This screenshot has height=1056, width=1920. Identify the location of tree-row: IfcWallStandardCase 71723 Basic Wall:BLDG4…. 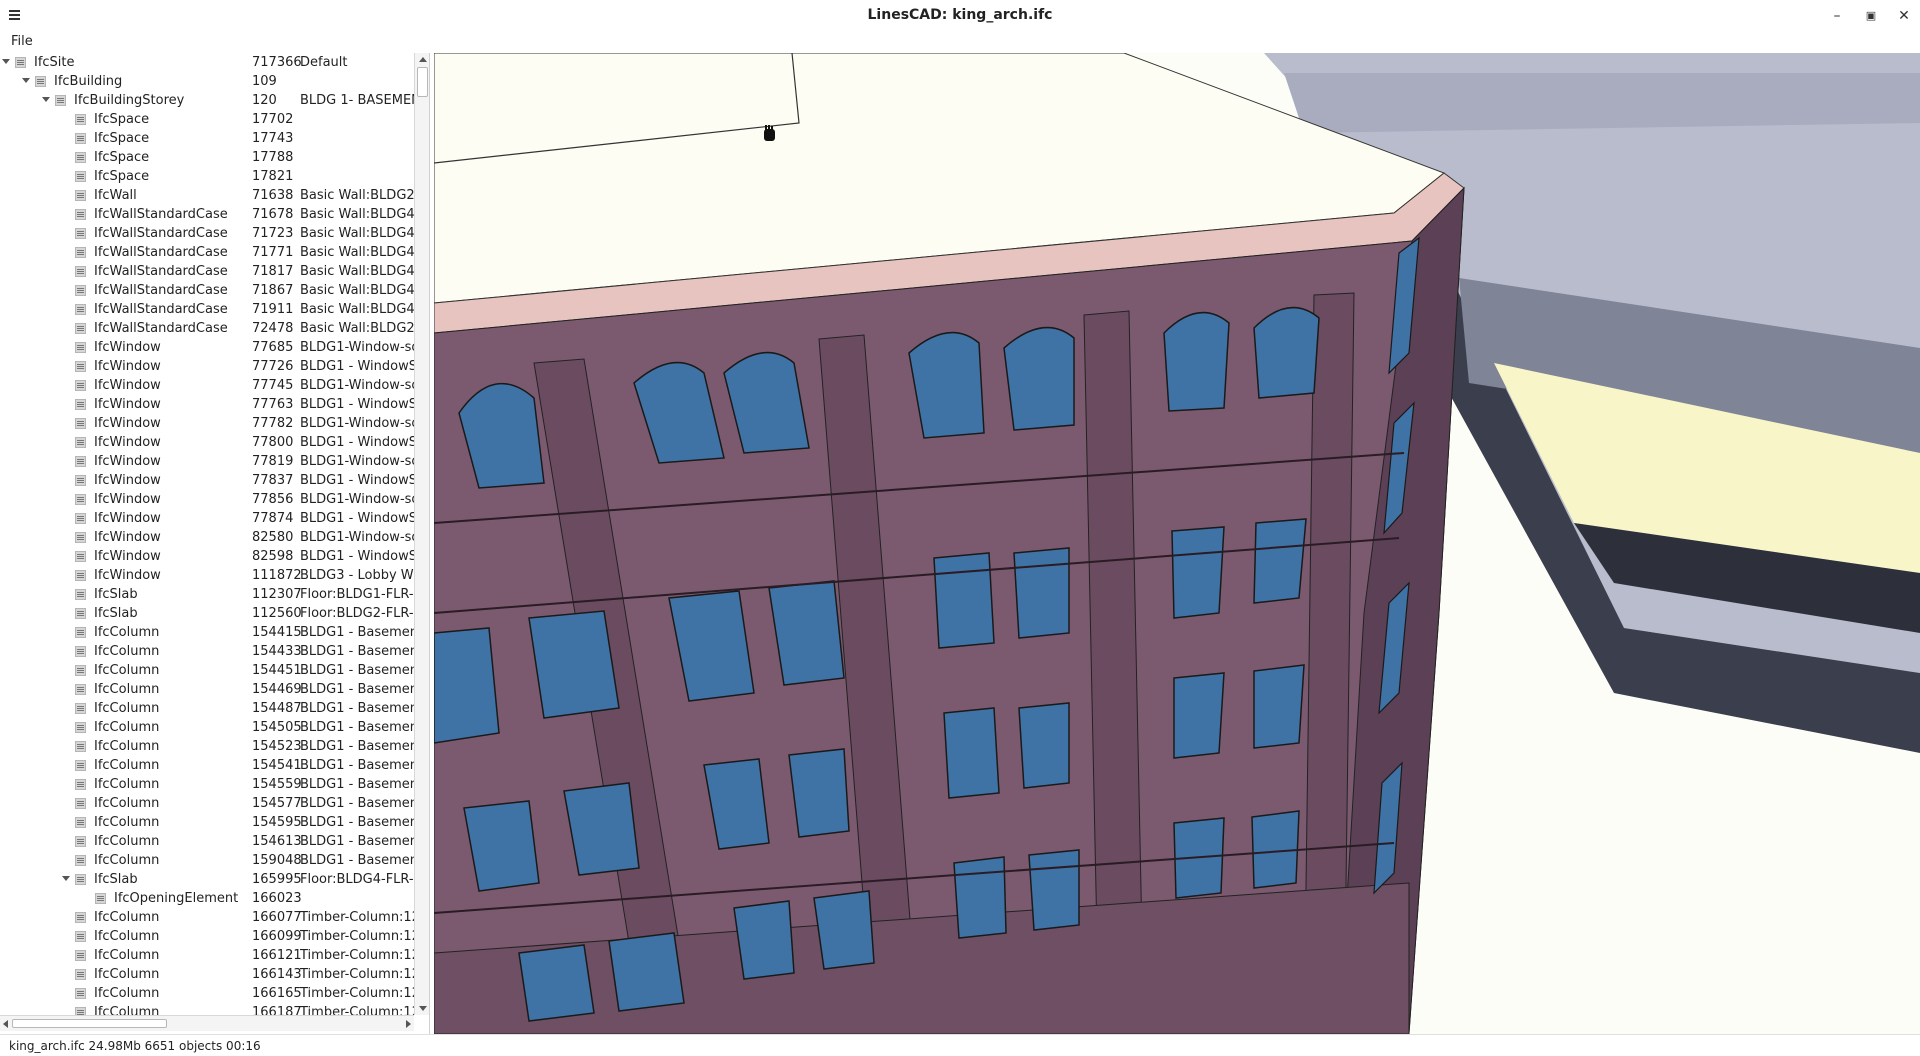
(207, 233).